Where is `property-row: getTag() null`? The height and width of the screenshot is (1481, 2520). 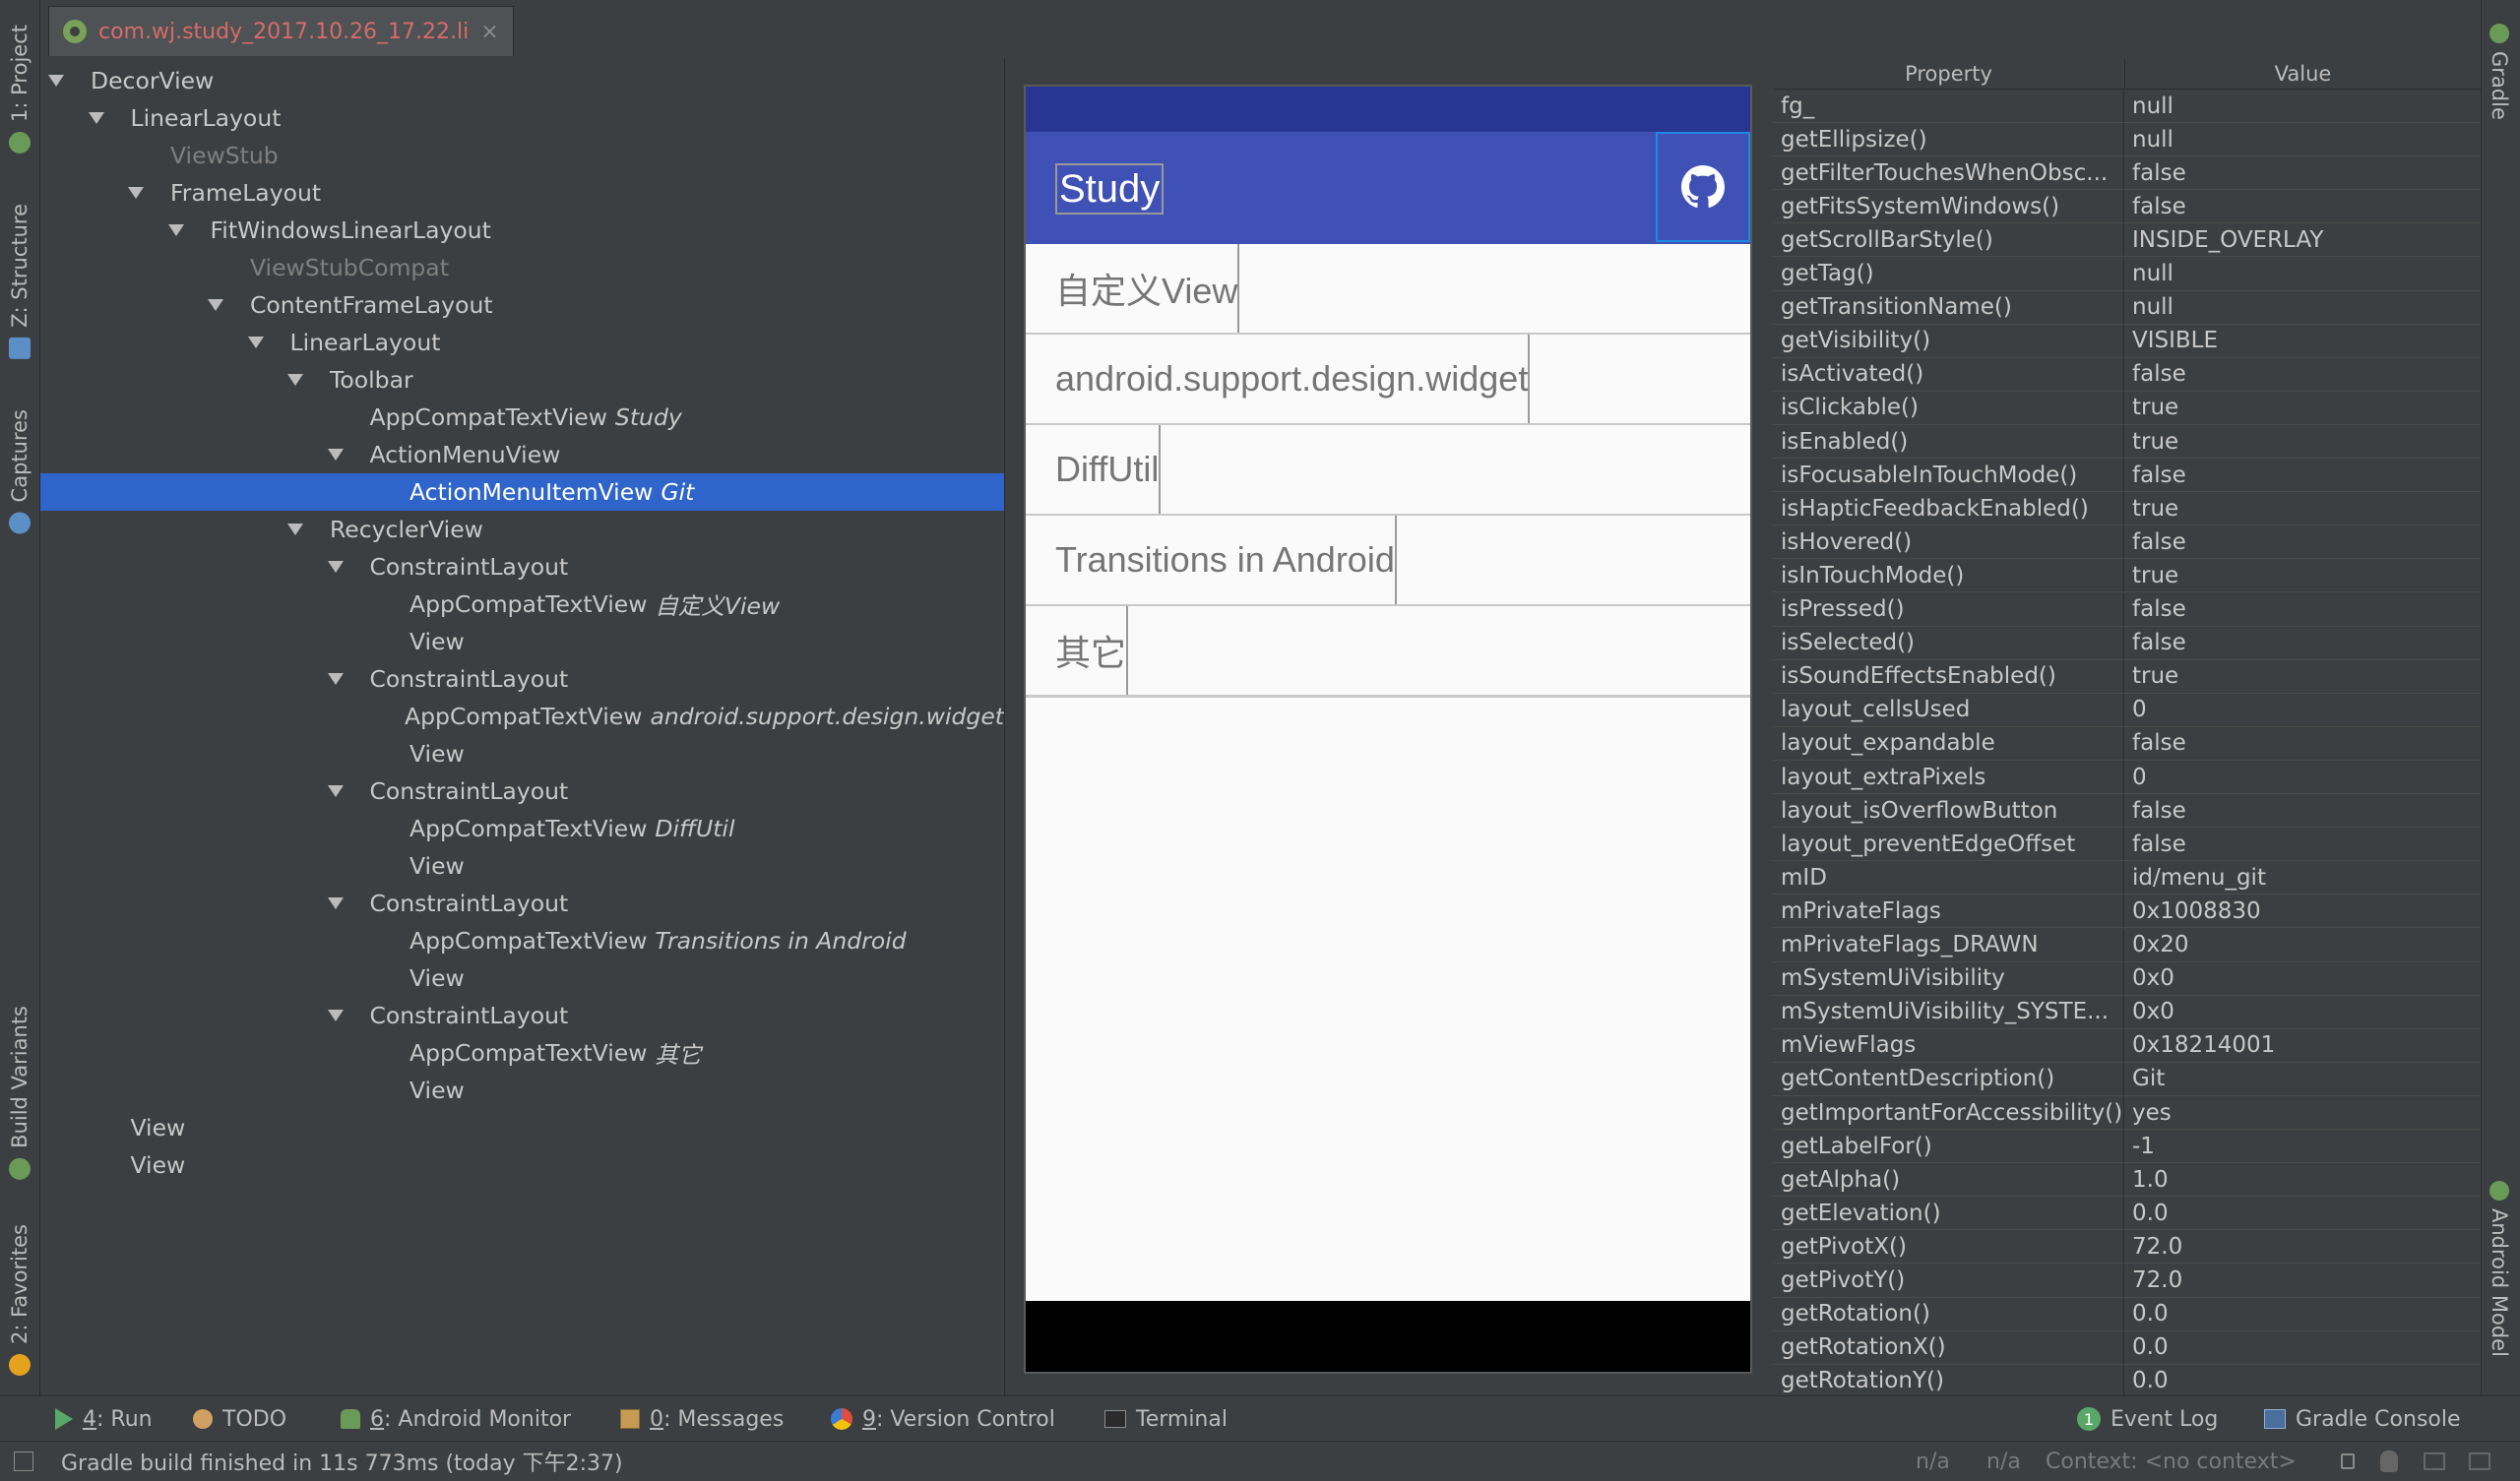 property-row: getTag() null is located at coordinates (2127, 274).